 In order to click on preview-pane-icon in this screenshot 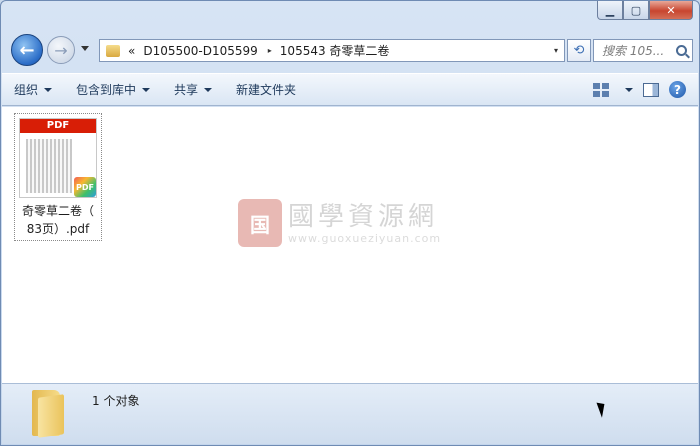, I will do `click(651, 89)`.